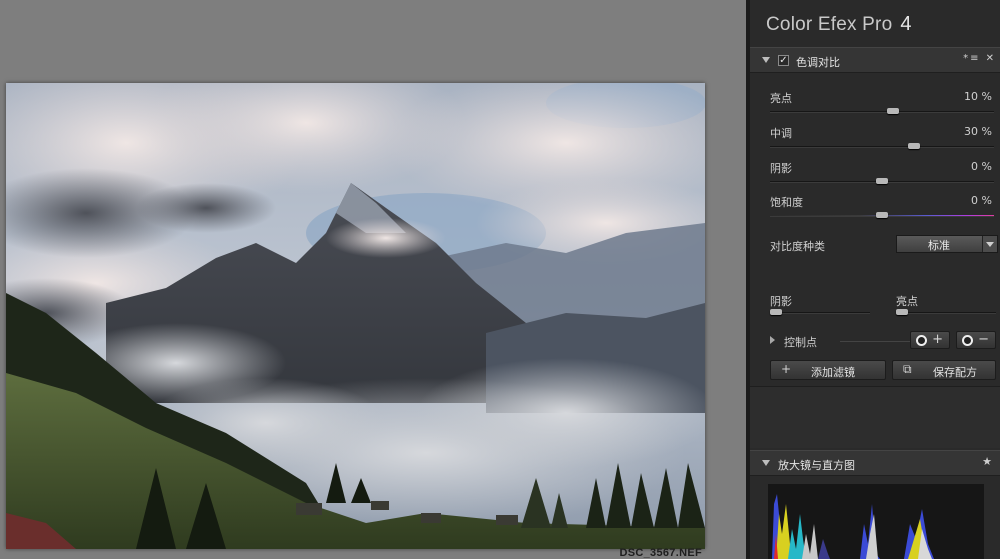 The height and width of the screenshot is (559, 1000). I want to click on slider-track-shadows, so click(882, 181).